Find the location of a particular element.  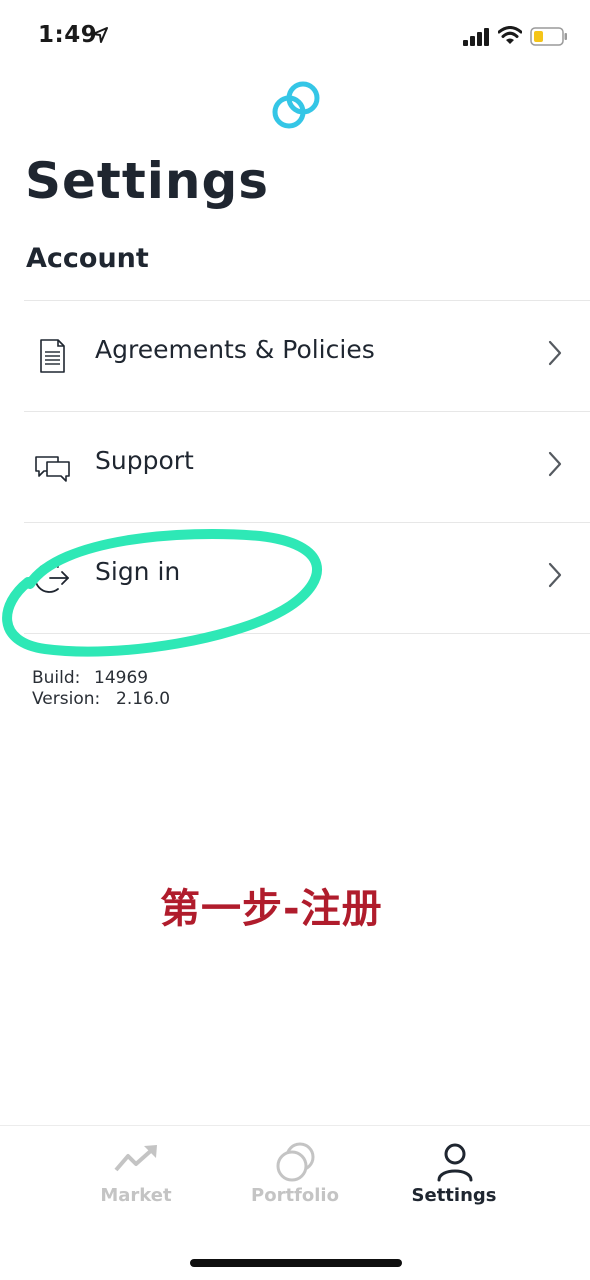

support-row: Support is located at coordinates (307, 467).